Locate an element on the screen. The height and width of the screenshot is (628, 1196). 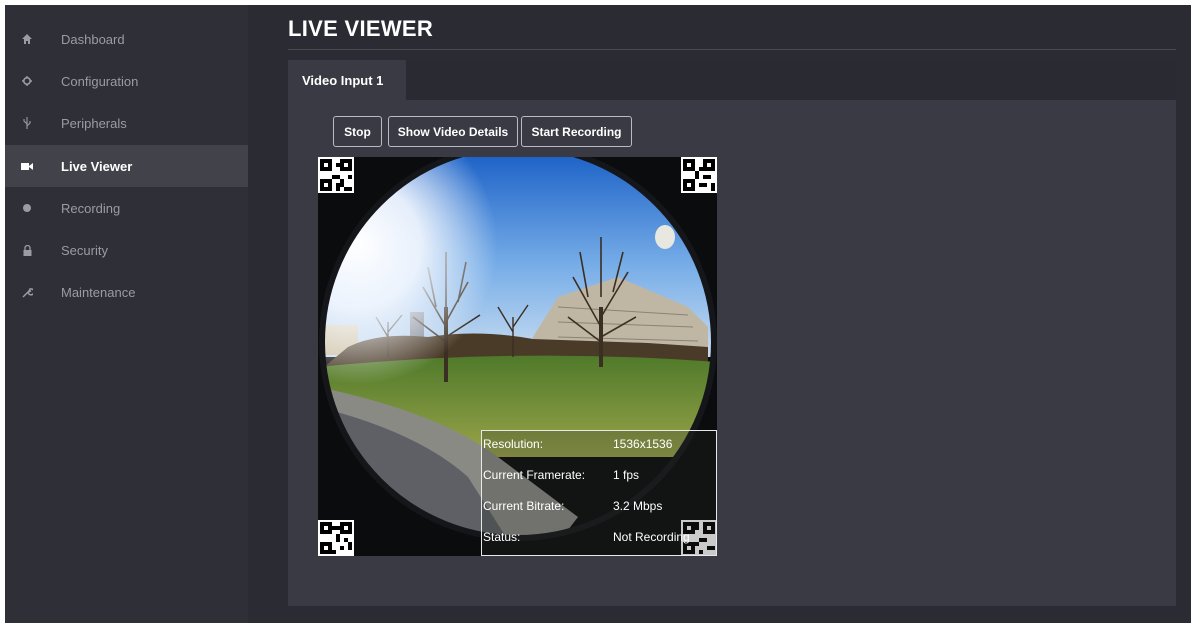
record-dot-icon is located at coordinates (27, 208).